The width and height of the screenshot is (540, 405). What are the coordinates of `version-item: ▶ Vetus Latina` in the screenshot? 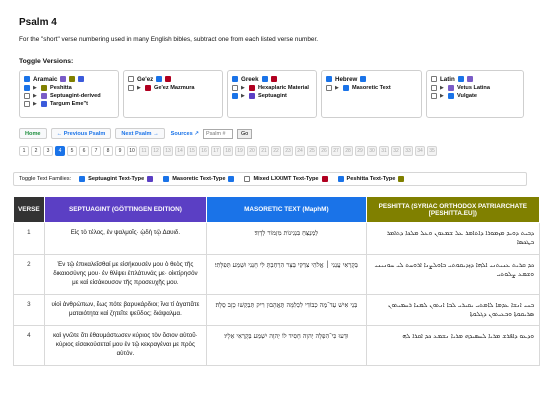 It's located at (475, 88).